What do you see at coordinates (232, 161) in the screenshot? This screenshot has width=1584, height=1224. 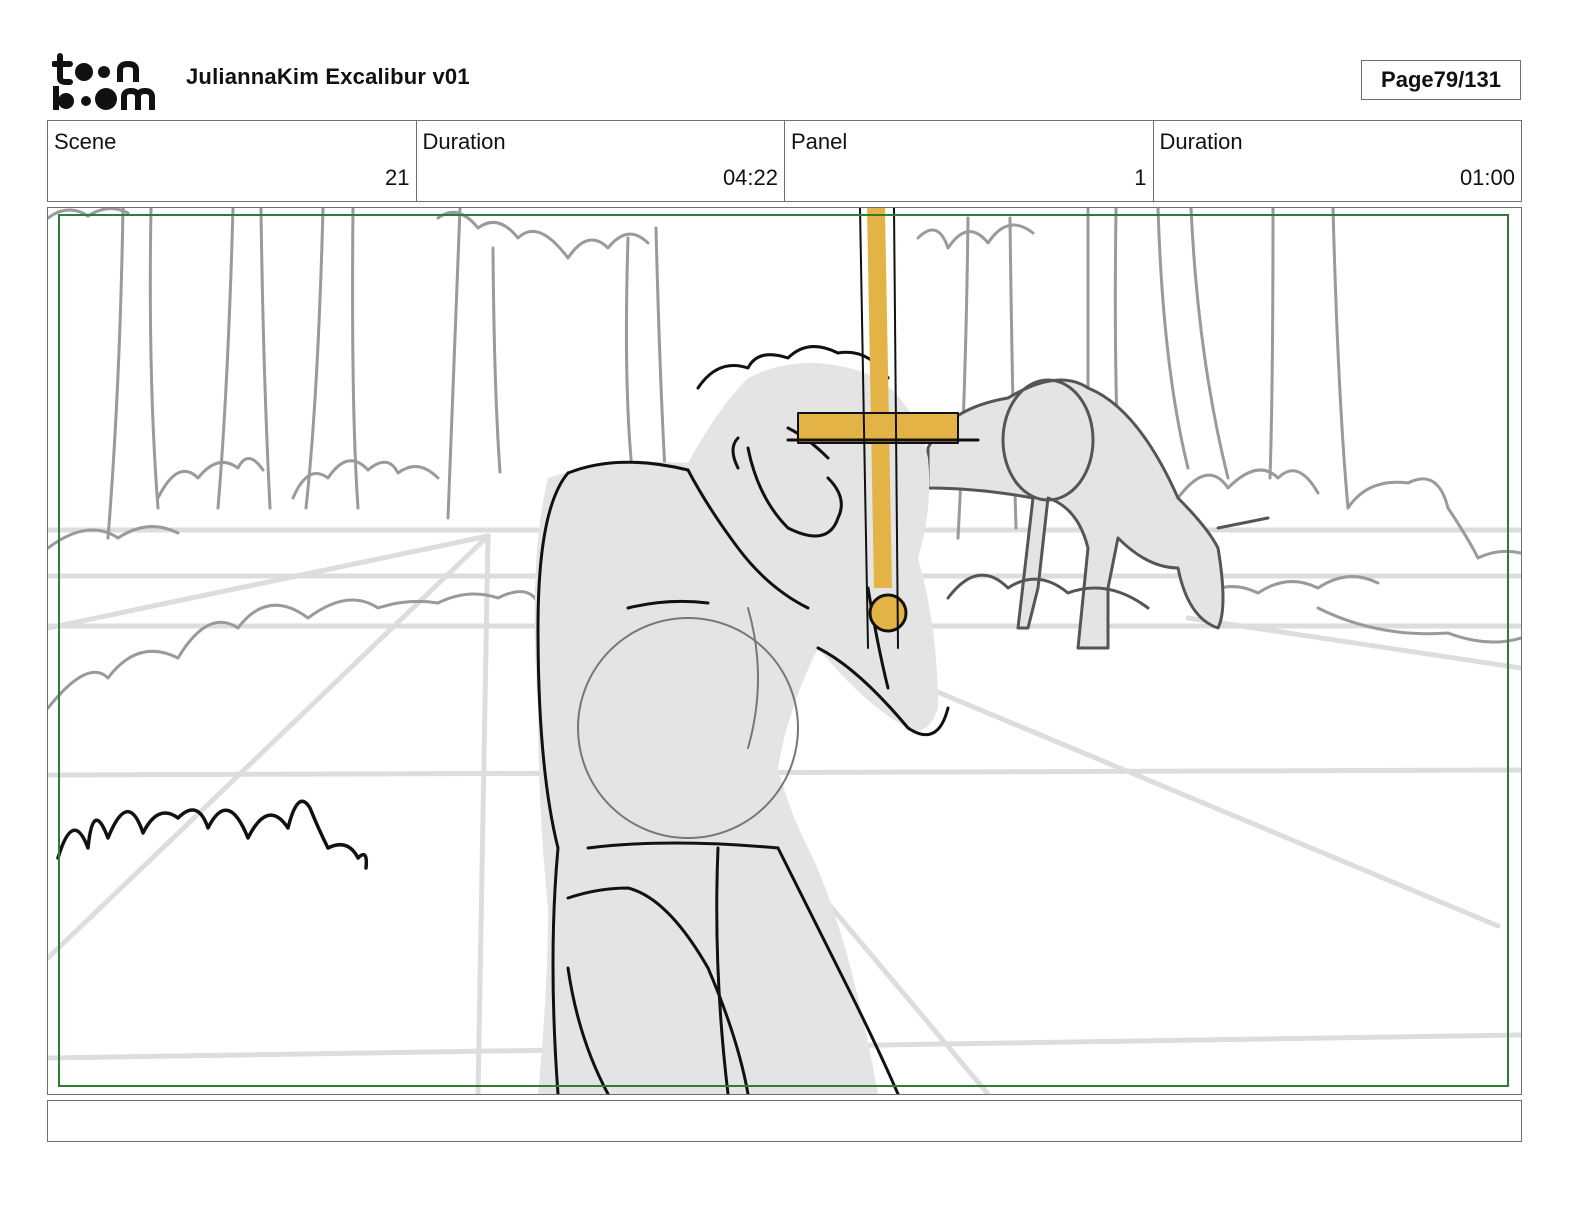 I see `scene-cell: Scene 21` at bounding box center [232, 161].